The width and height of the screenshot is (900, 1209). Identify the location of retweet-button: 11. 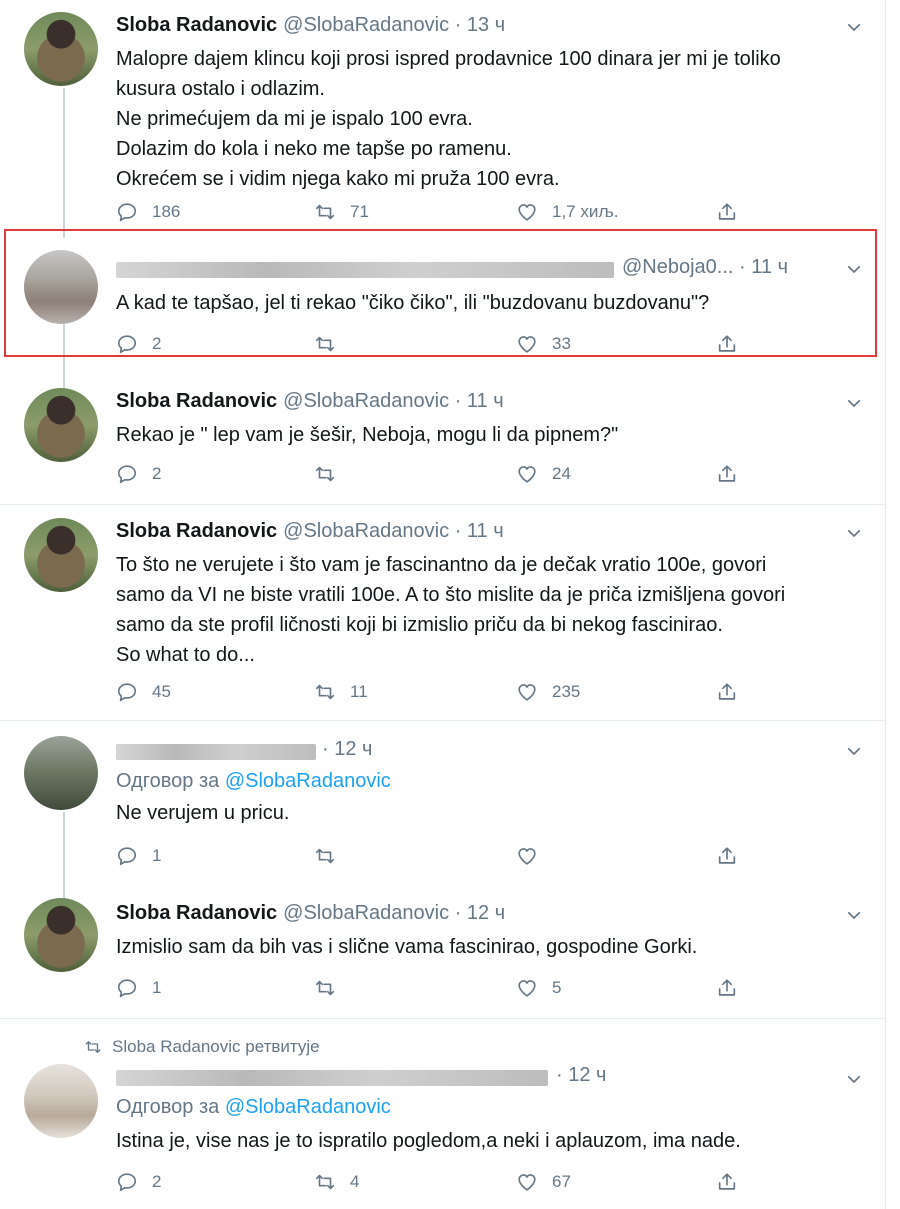
(341, 692).